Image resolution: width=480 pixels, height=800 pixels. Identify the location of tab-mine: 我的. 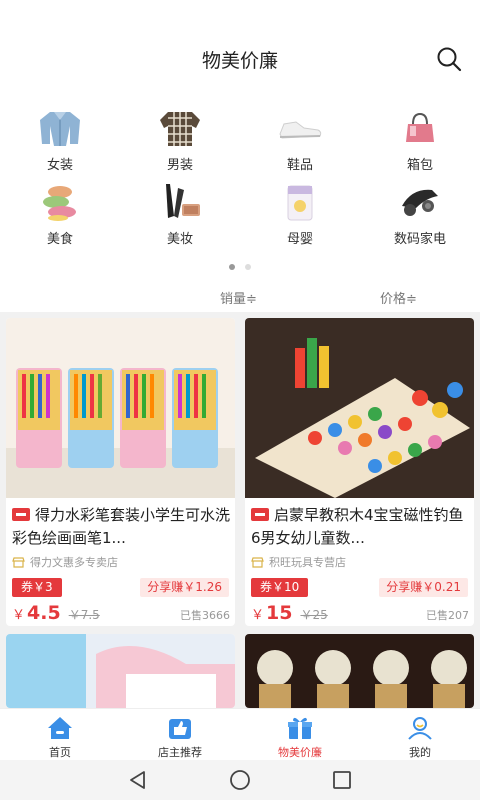
(420, 735).